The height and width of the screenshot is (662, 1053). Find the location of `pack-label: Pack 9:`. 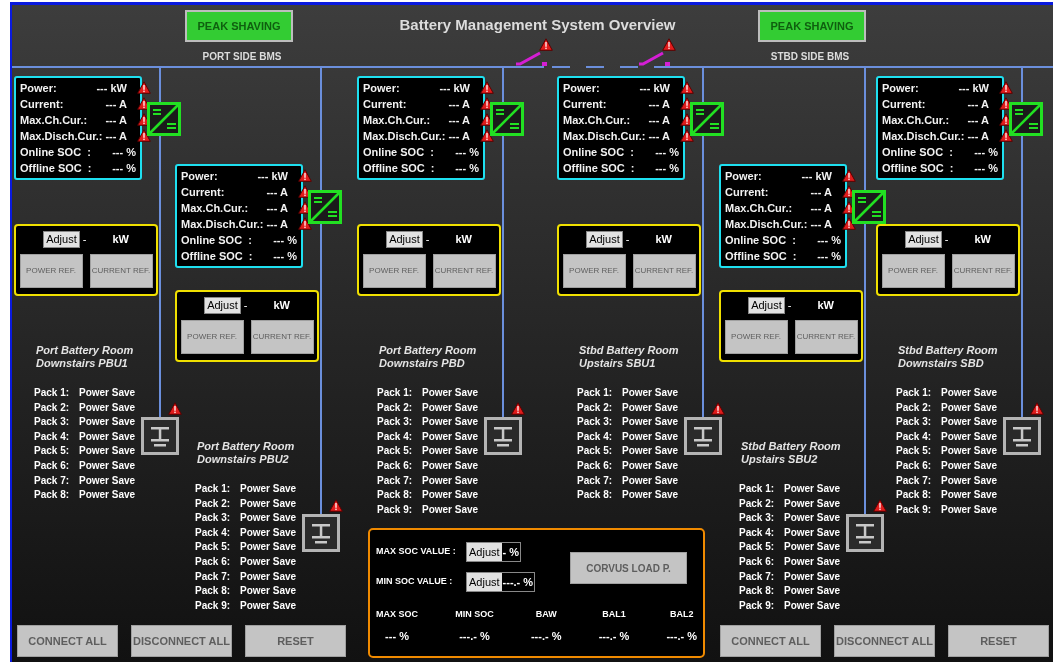

pack-label: Pack 9: is located at coordinates (213, 605).